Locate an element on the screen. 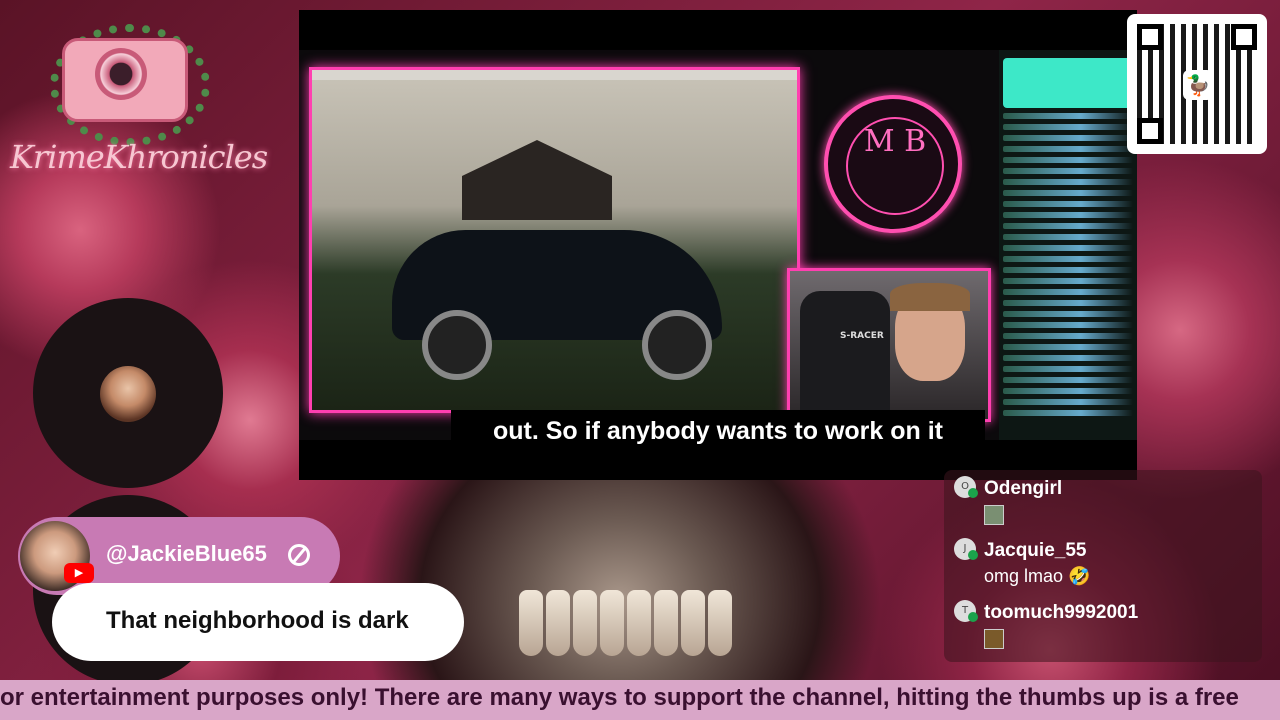  channel-logo: KrimeKhronicles is located at coordinates (139, 103).